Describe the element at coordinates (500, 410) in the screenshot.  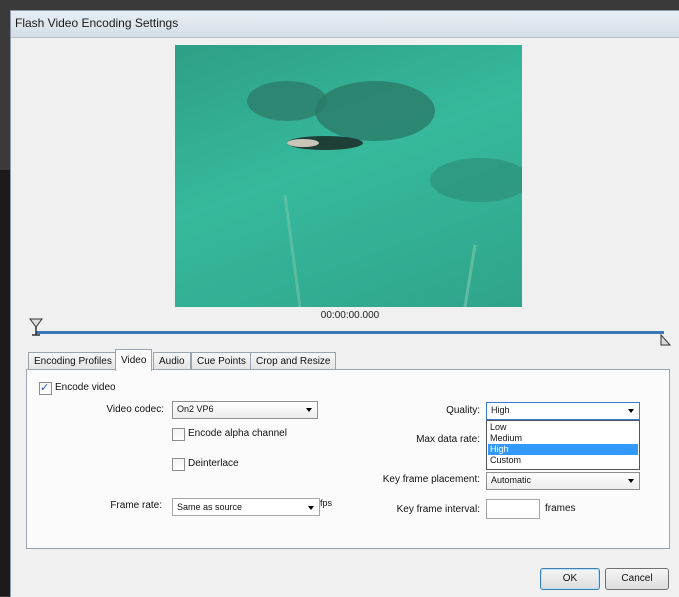
I see `quality-value: High` at that location.